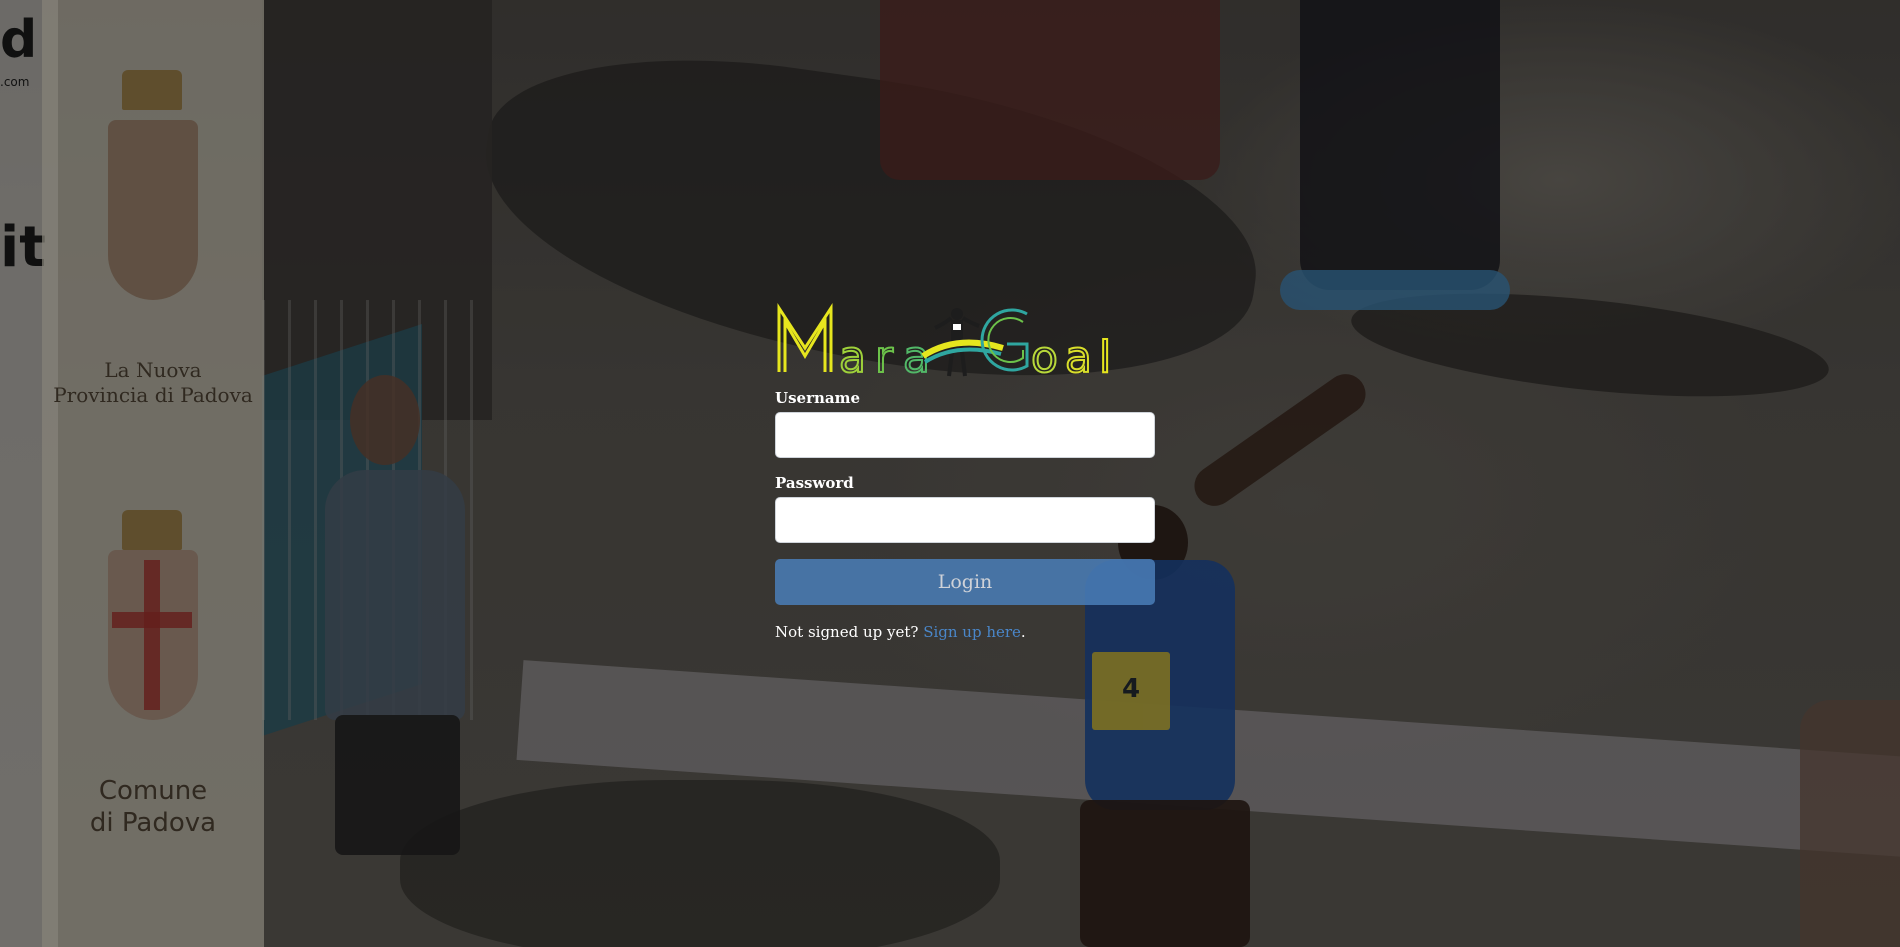 Image resolution: width=1900 pixels, height=947 pixels. I want to click on logo-letter-o: o, so click(1044, 356).